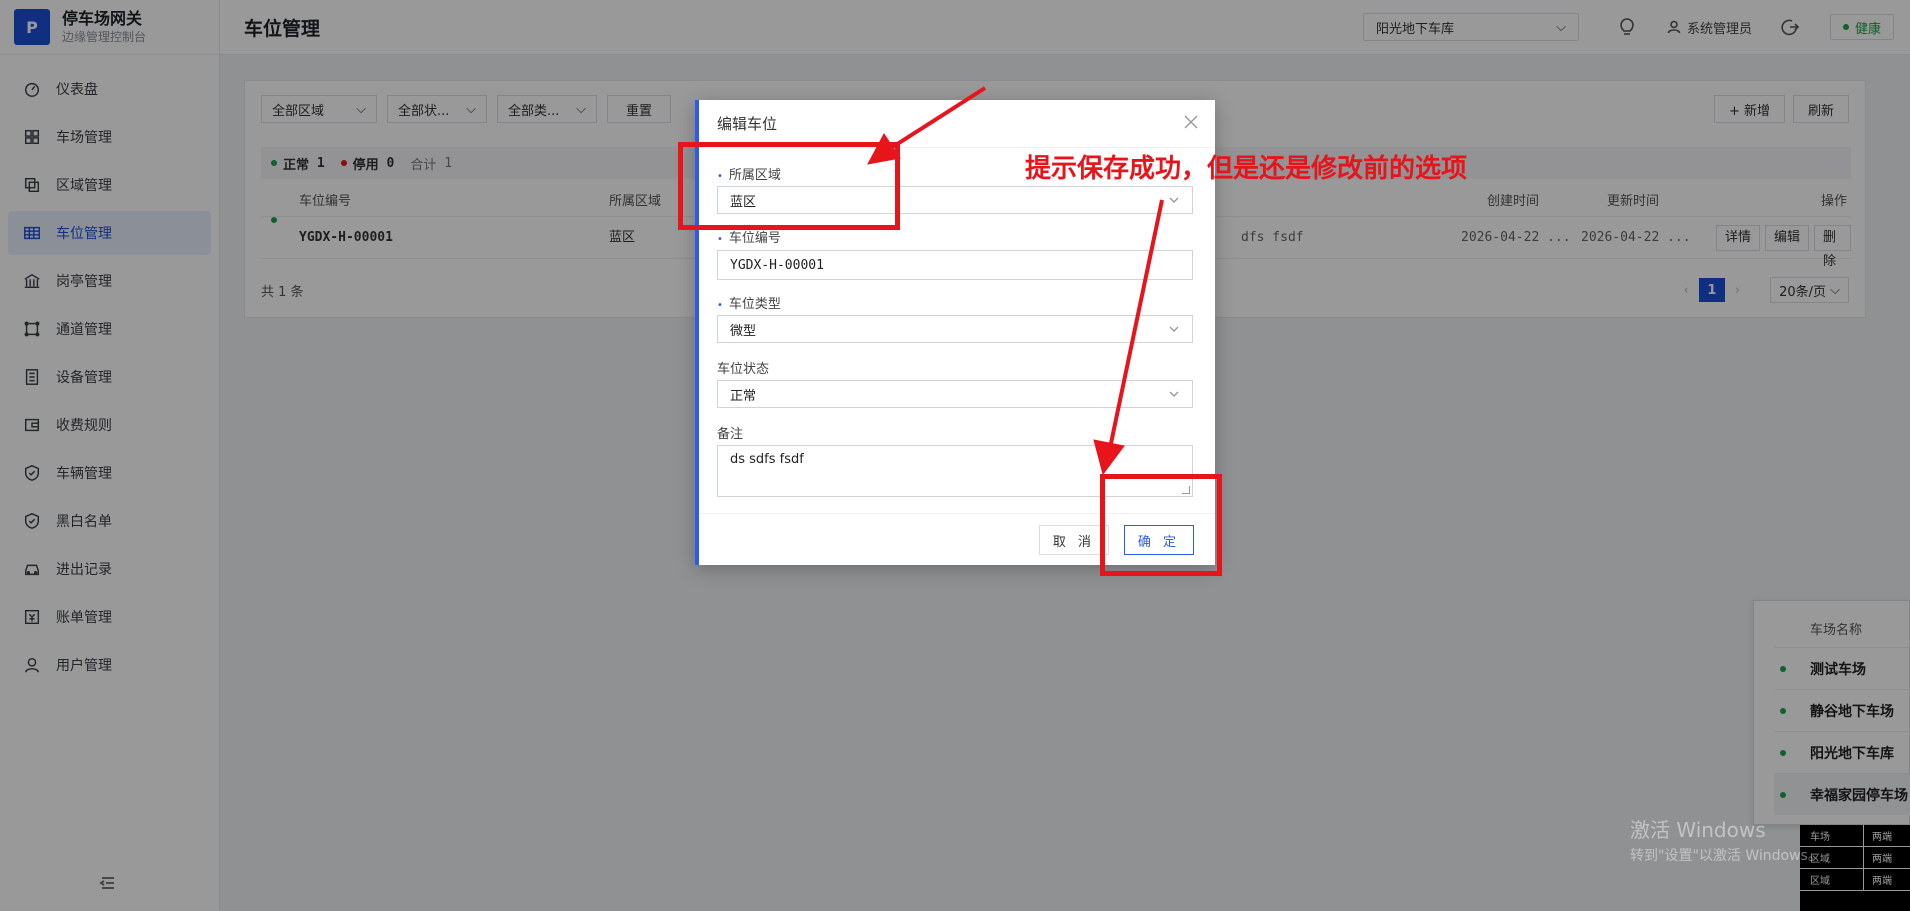  I want to click on status-field-label: 车位状态, so click(743, 369).